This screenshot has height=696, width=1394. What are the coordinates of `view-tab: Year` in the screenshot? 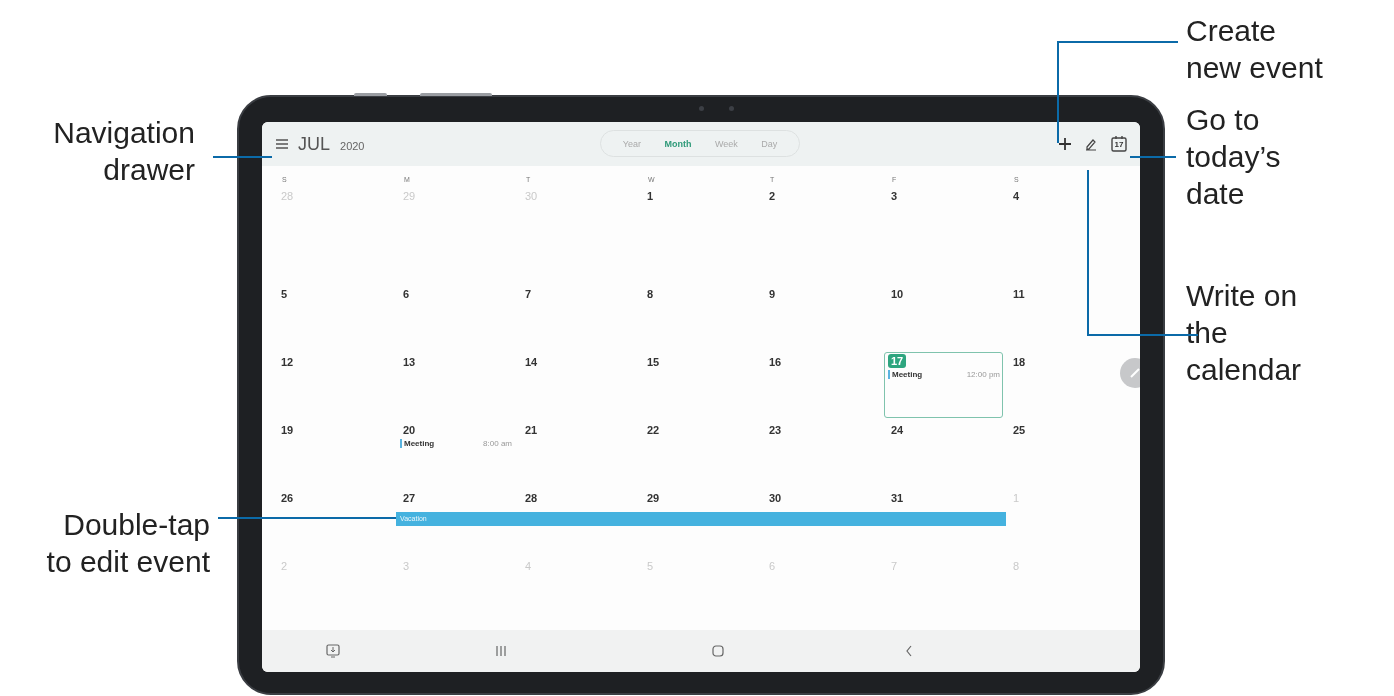 It's located at (631, 143).